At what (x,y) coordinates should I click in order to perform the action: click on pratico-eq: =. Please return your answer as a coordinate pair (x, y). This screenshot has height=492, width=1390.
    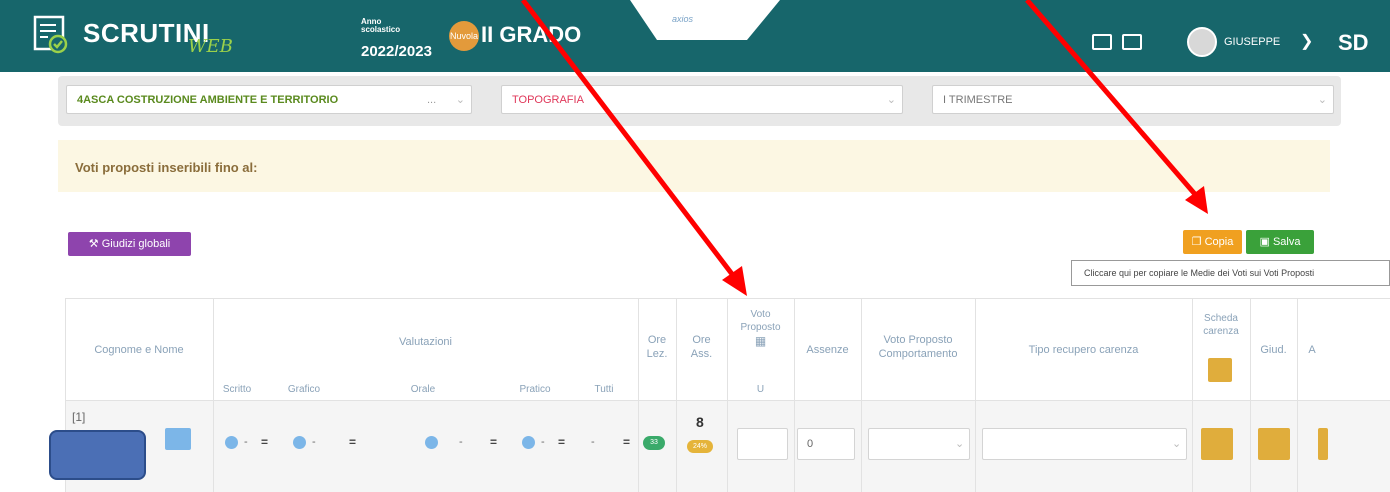
    Looking at the image, I should click on (562, 442).